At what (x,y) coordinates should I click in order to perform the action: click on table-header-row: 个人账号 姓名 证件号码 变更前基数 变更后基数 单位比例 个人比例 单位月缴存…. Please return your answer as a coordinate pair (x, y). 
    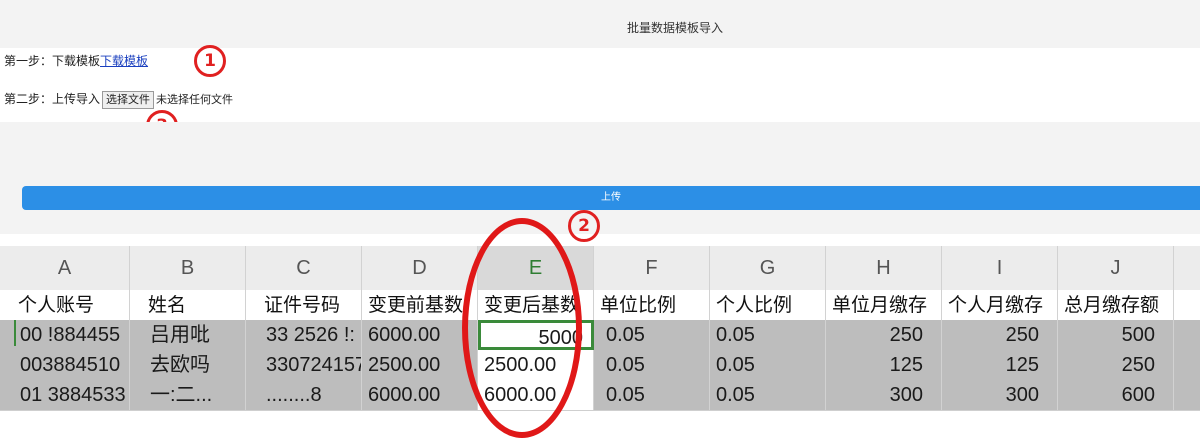
    Looking at the image, I should click on (600, 305).